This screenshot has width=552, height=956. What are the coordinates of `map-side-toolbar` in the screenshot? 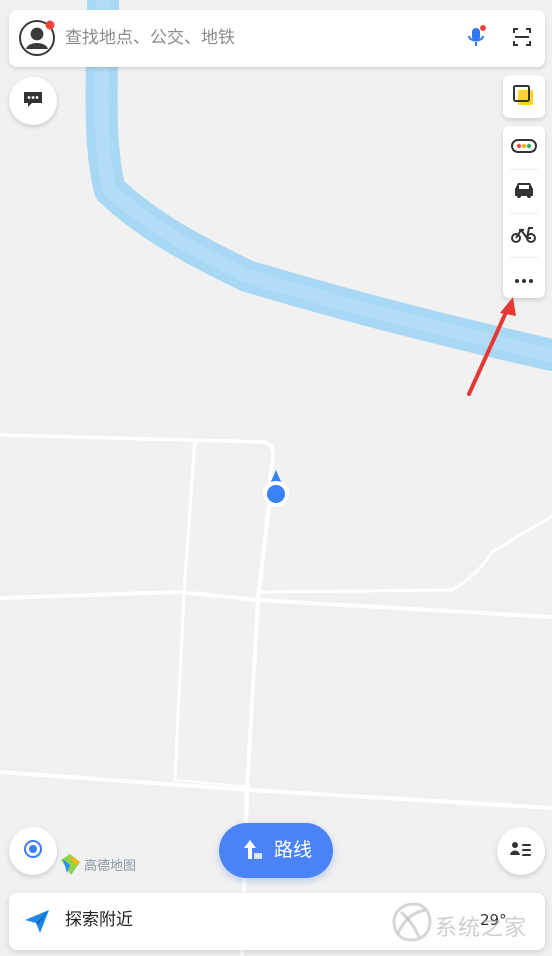 It's located at (524, 212).